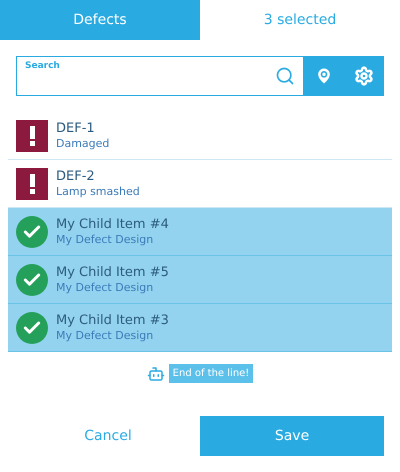  I want to click on item-title: My Child Item #4, so click(112, 224).